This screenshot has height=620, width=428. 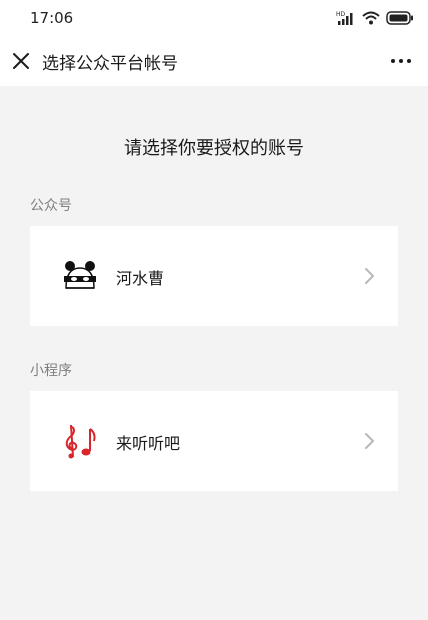 What do you see at coordinates (214, 148) in the screenshot?
I see `select-account-prompt: 请选择你要授权的账号` at bounding box center [214, 148].